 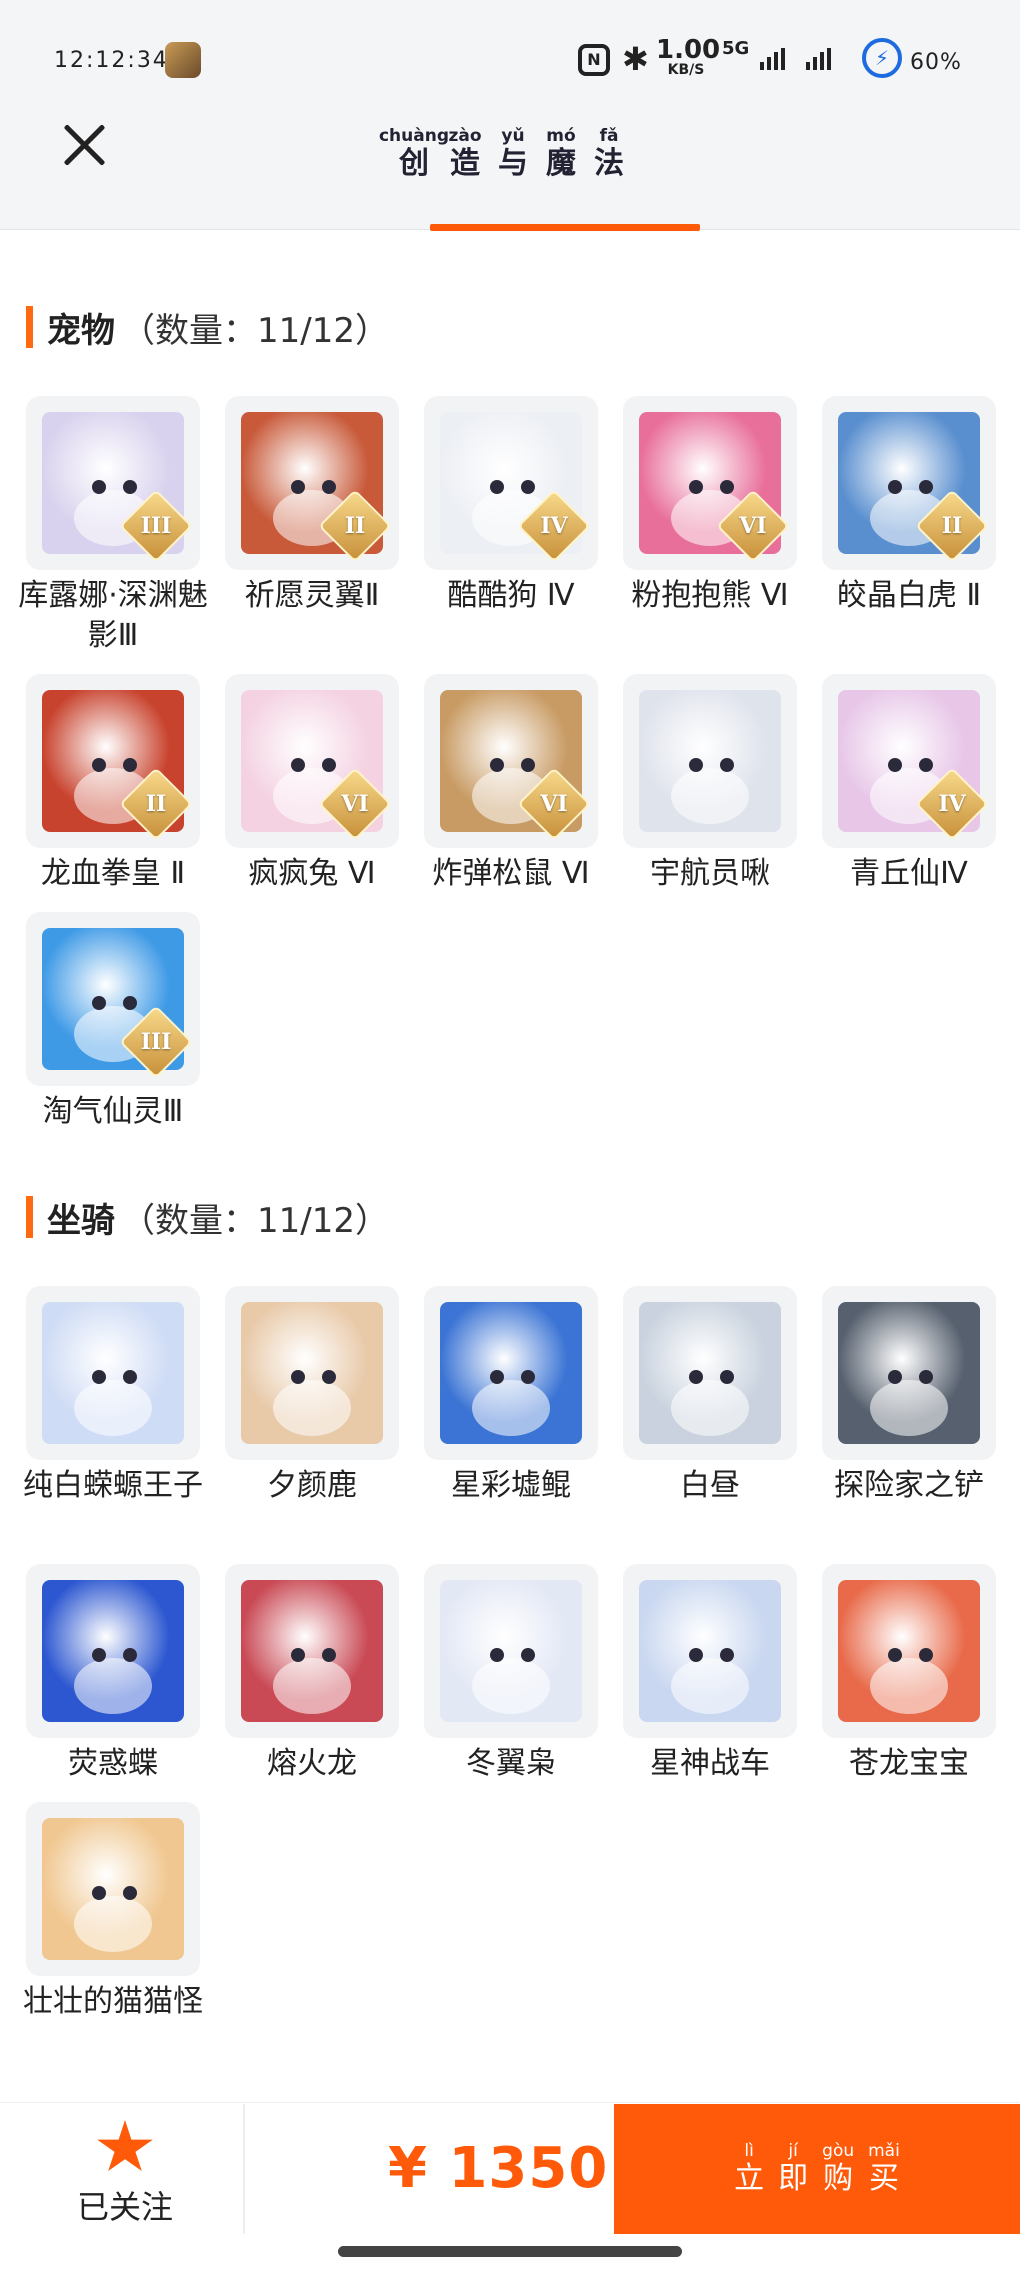 I want to click on item-card: II 皎晶白虎 Ⅱ, so click(x=909, y=506).